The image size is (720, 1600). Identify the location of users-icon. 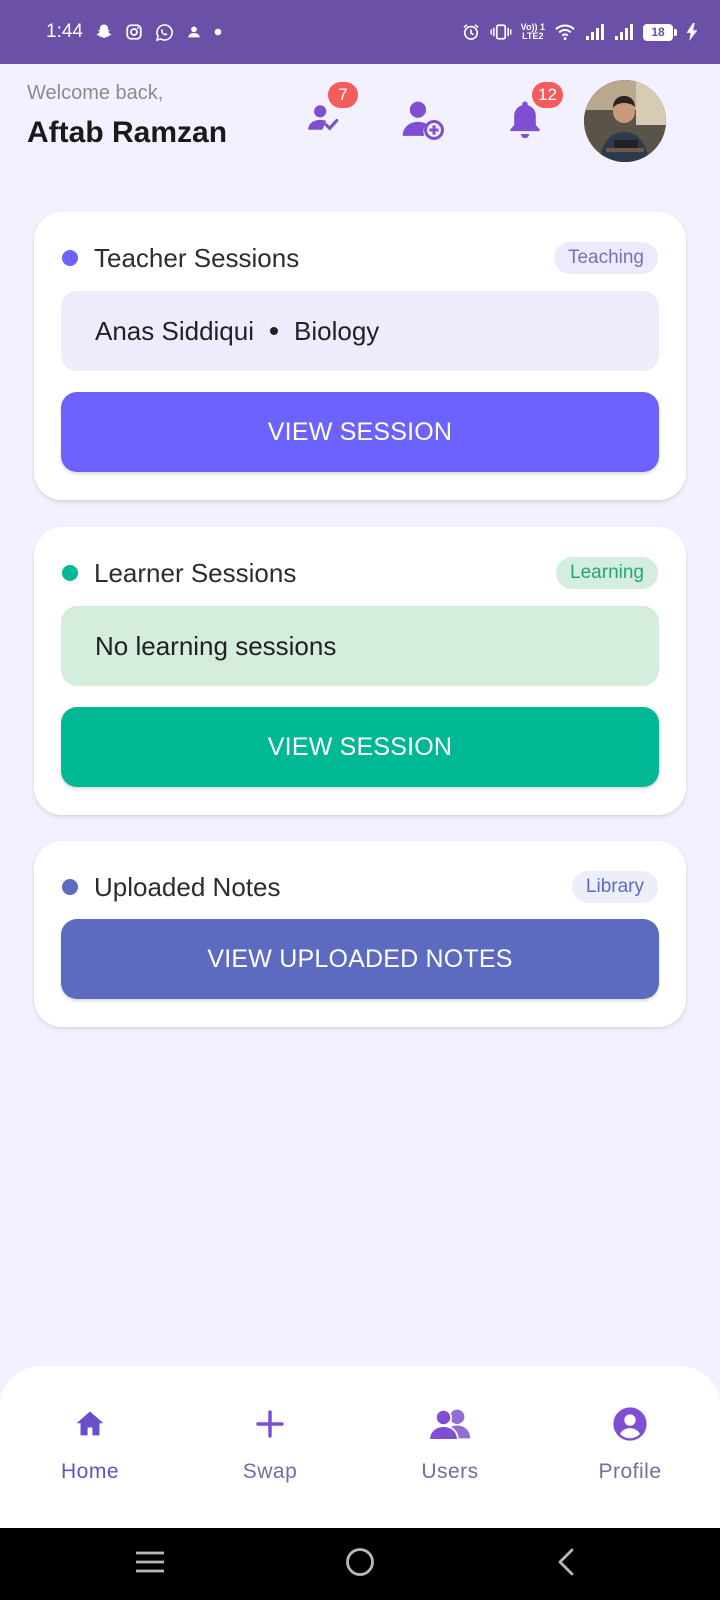
(450, 1424).